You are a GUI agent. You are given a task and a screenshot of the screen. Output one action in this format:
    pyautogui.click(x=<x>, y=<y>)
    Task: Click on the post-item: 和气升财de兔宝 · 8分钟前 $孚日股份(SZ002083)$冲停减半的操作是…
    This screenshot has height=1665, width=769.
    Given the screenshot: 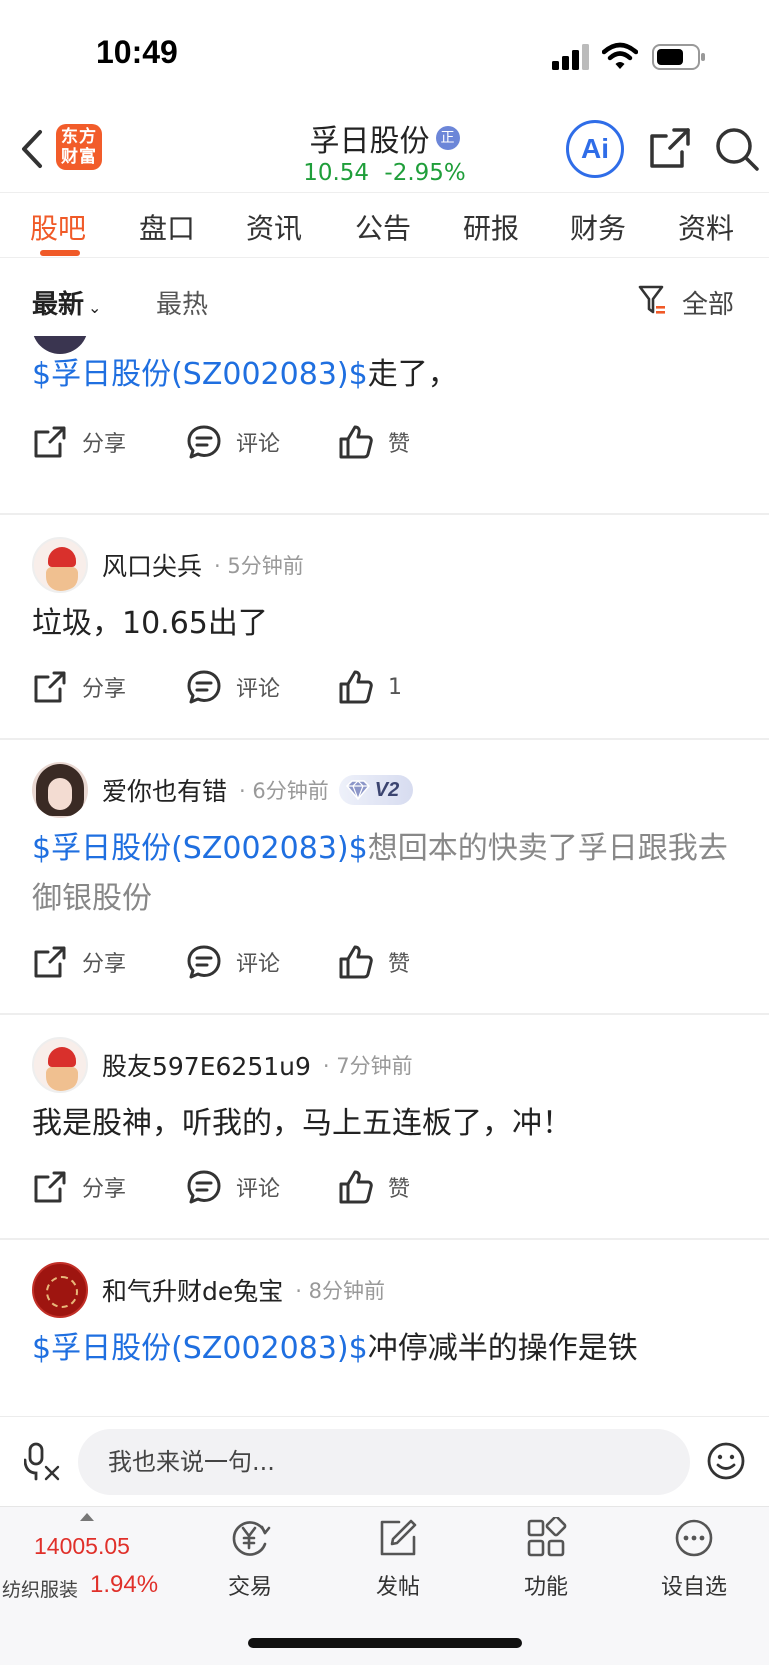 What is the action you would take?
    pyautogui.click(x=384, y=1328)
    